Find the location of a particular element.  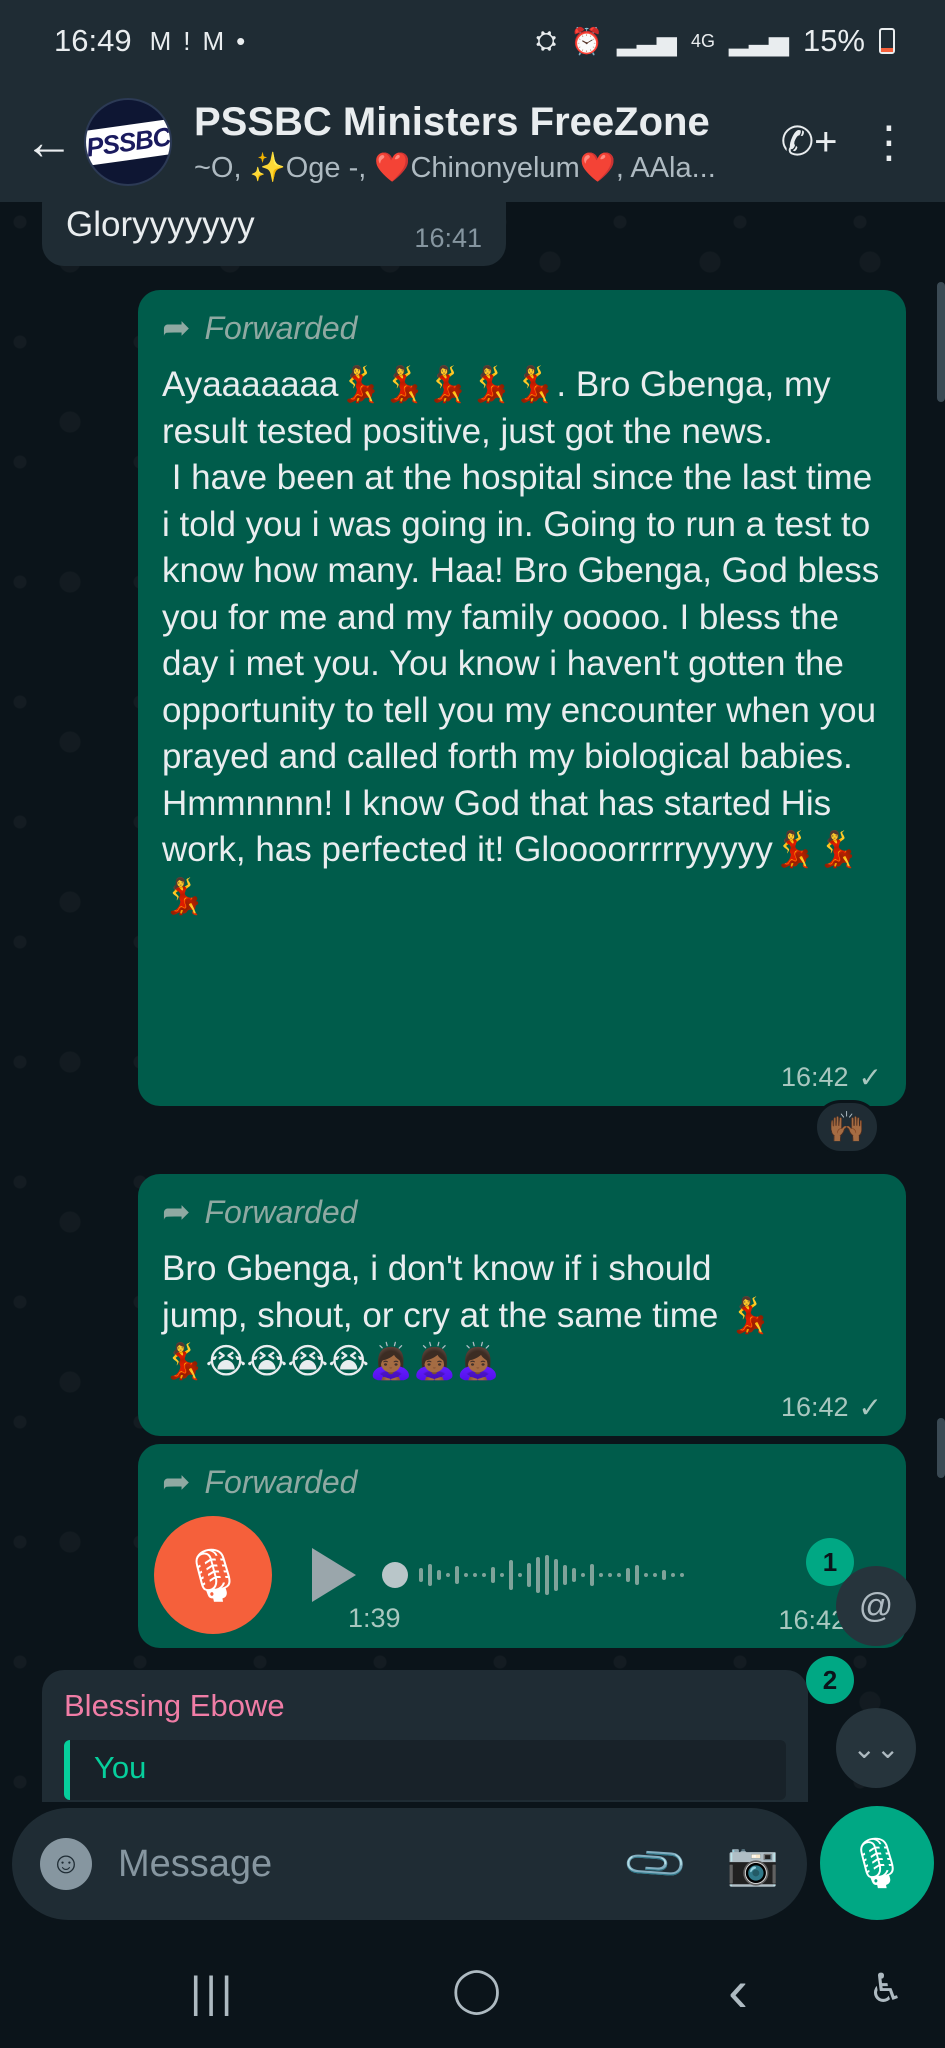

reply-sender-name: Blessing Ebowe is located at coordinates (174, 1705).